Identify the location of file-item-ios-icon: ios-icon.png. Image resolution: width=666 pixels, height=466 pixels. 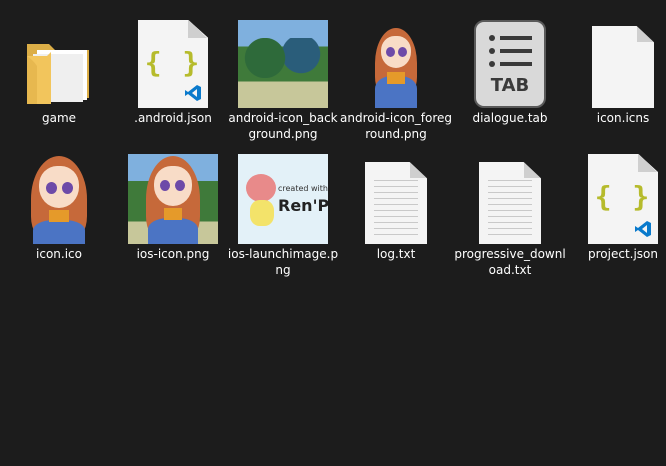
(173, 209).